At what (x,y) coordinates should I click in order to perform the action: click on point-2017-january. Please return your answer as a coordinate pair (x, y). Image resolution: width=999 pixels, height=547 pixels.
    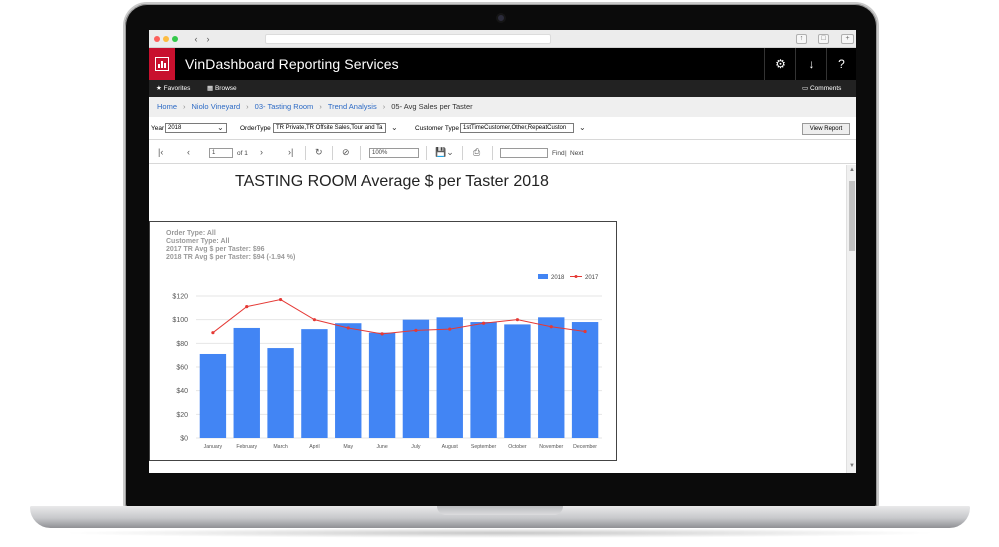
    Looking at the image, I should click on (213, 333).